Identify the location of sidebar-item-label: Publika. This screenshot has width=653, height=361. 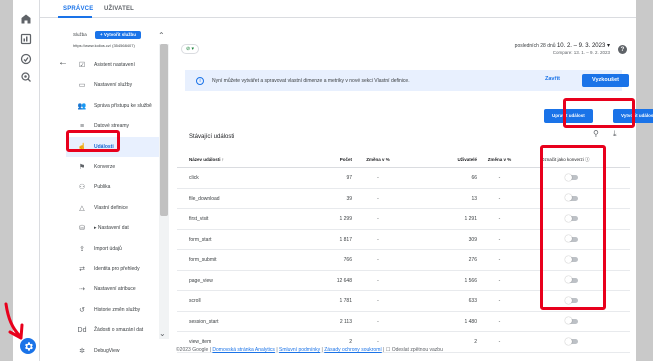
(102, 187).